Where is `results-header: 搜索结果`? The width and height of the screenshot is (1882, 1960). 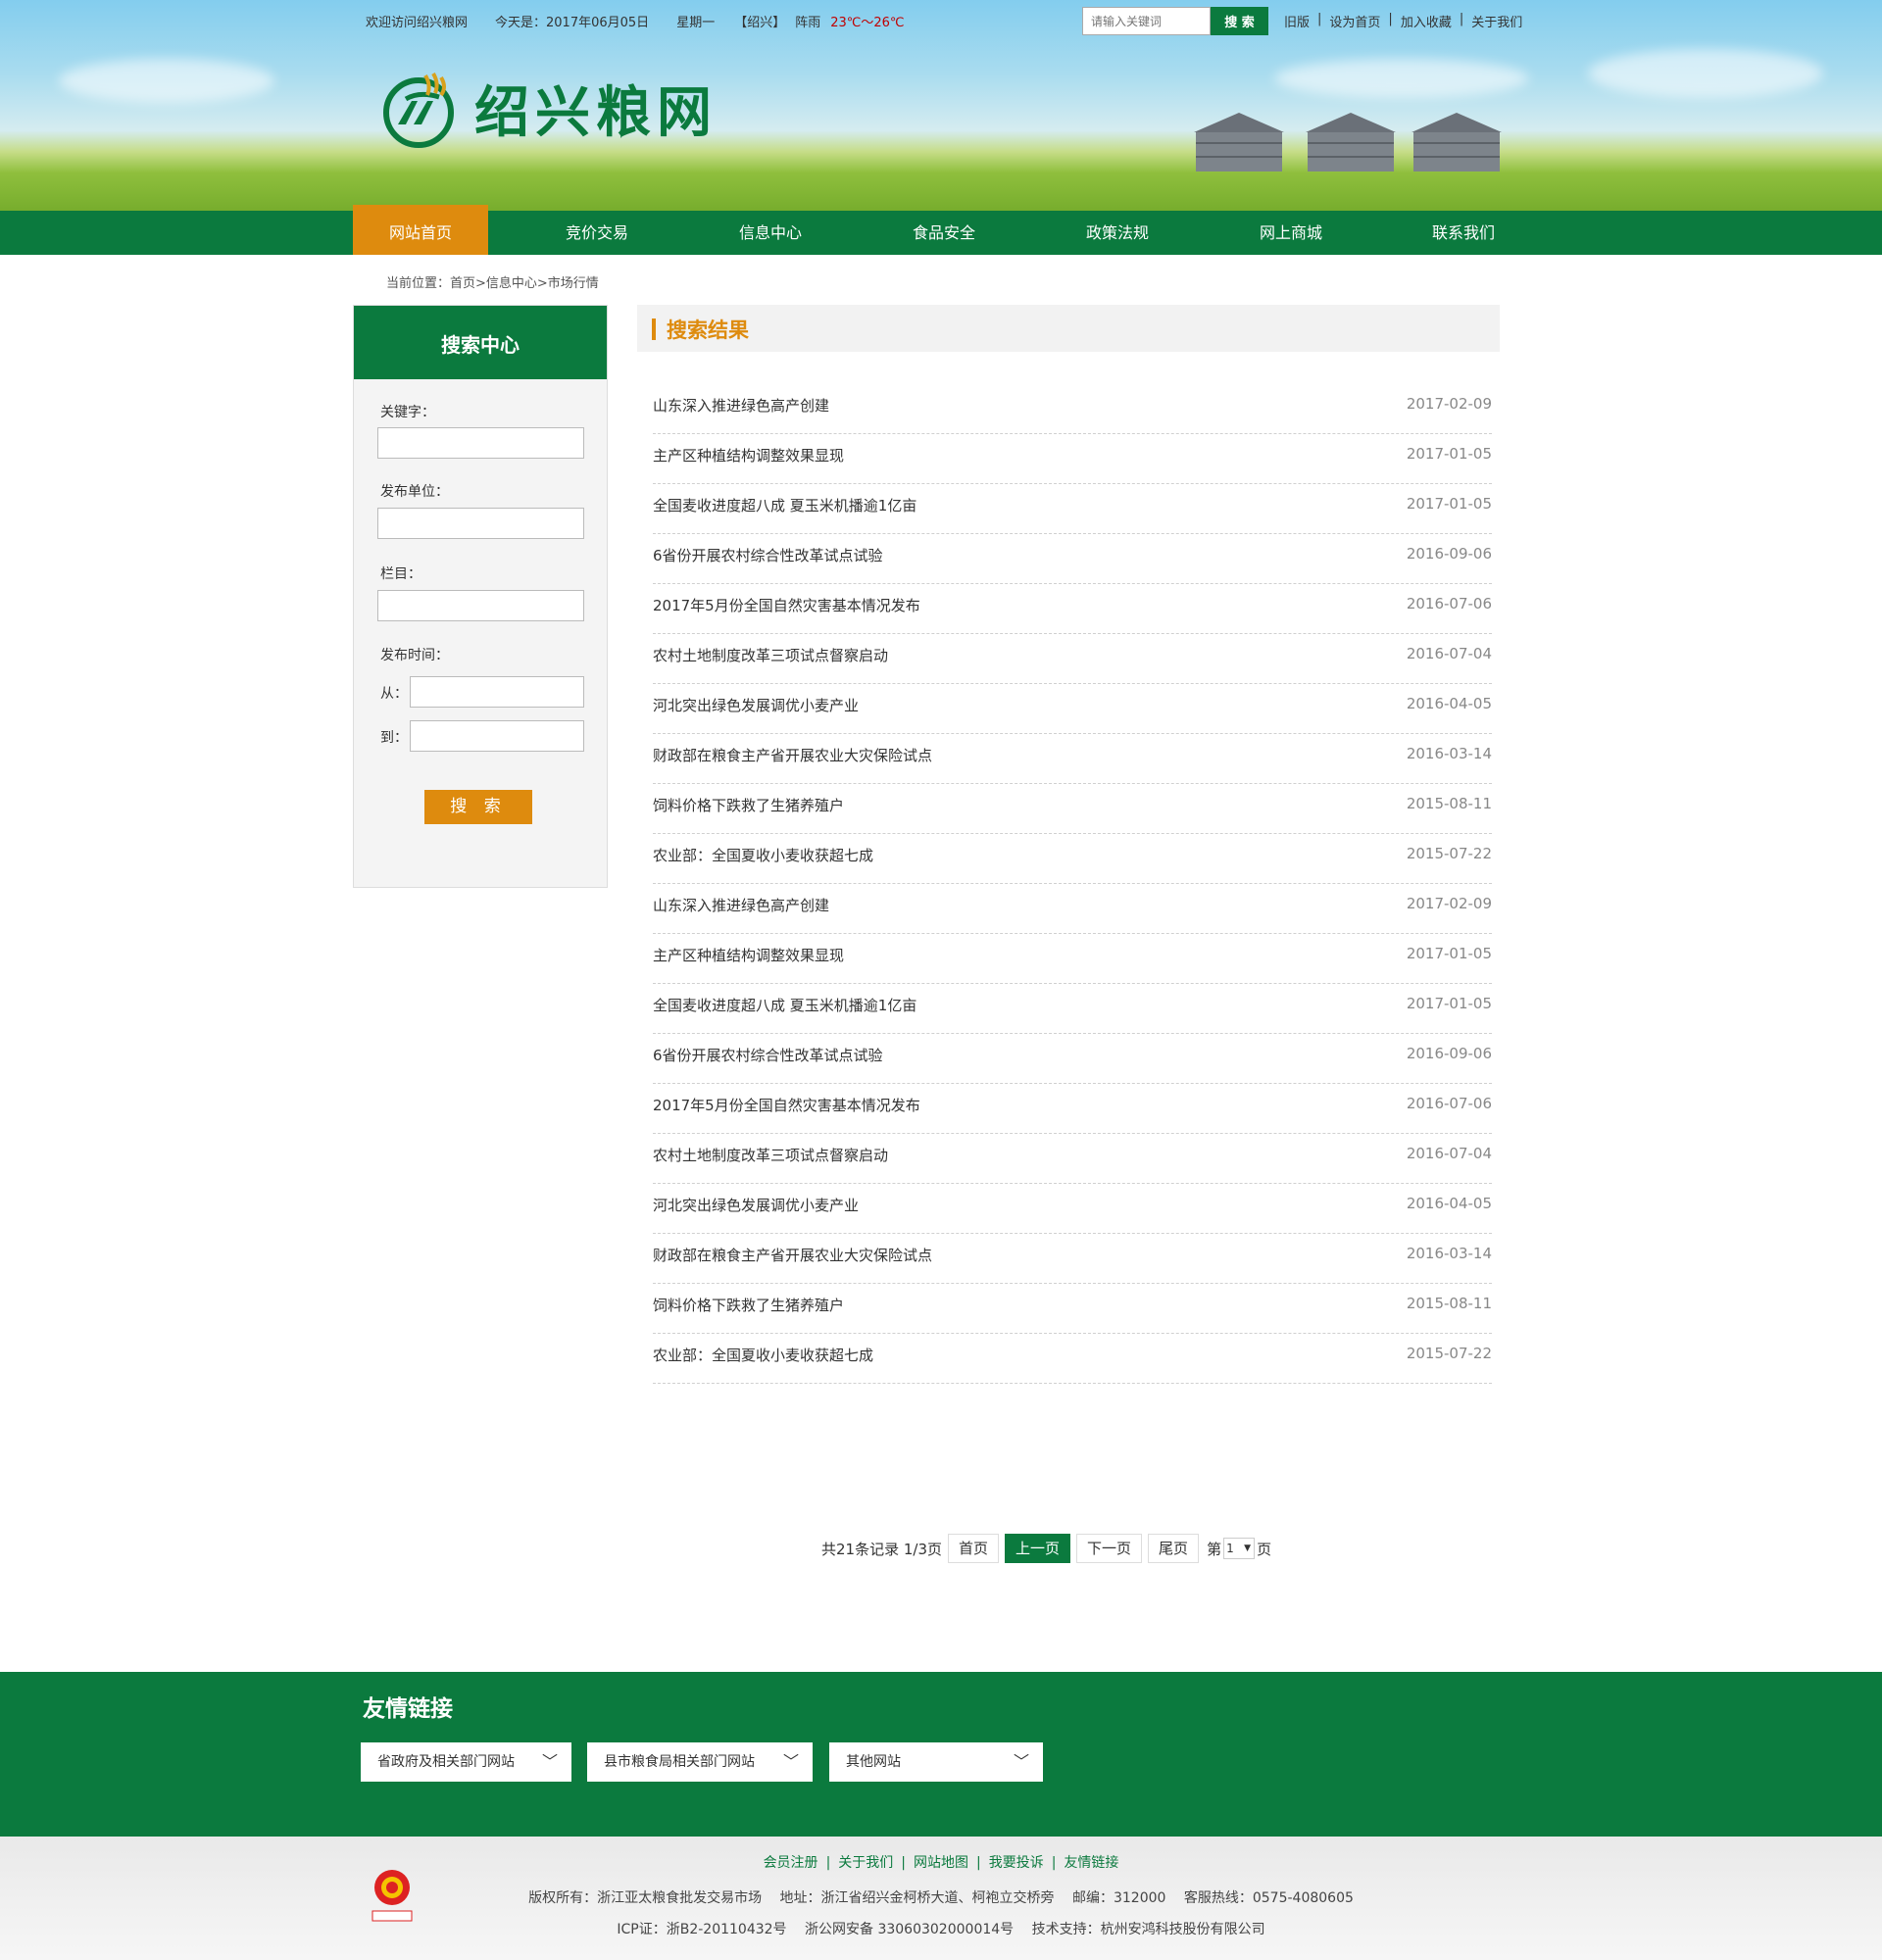
results-header: 搜索结果 is located at coordinates (1069, 328).